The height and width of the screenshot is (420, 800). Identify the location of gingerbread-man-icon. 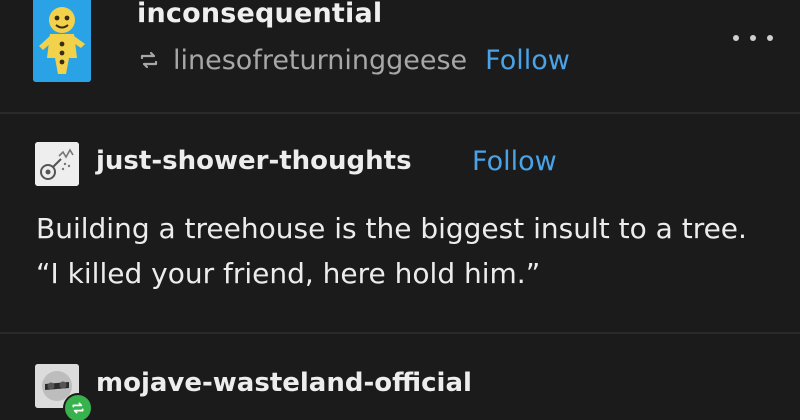
(62, 41).